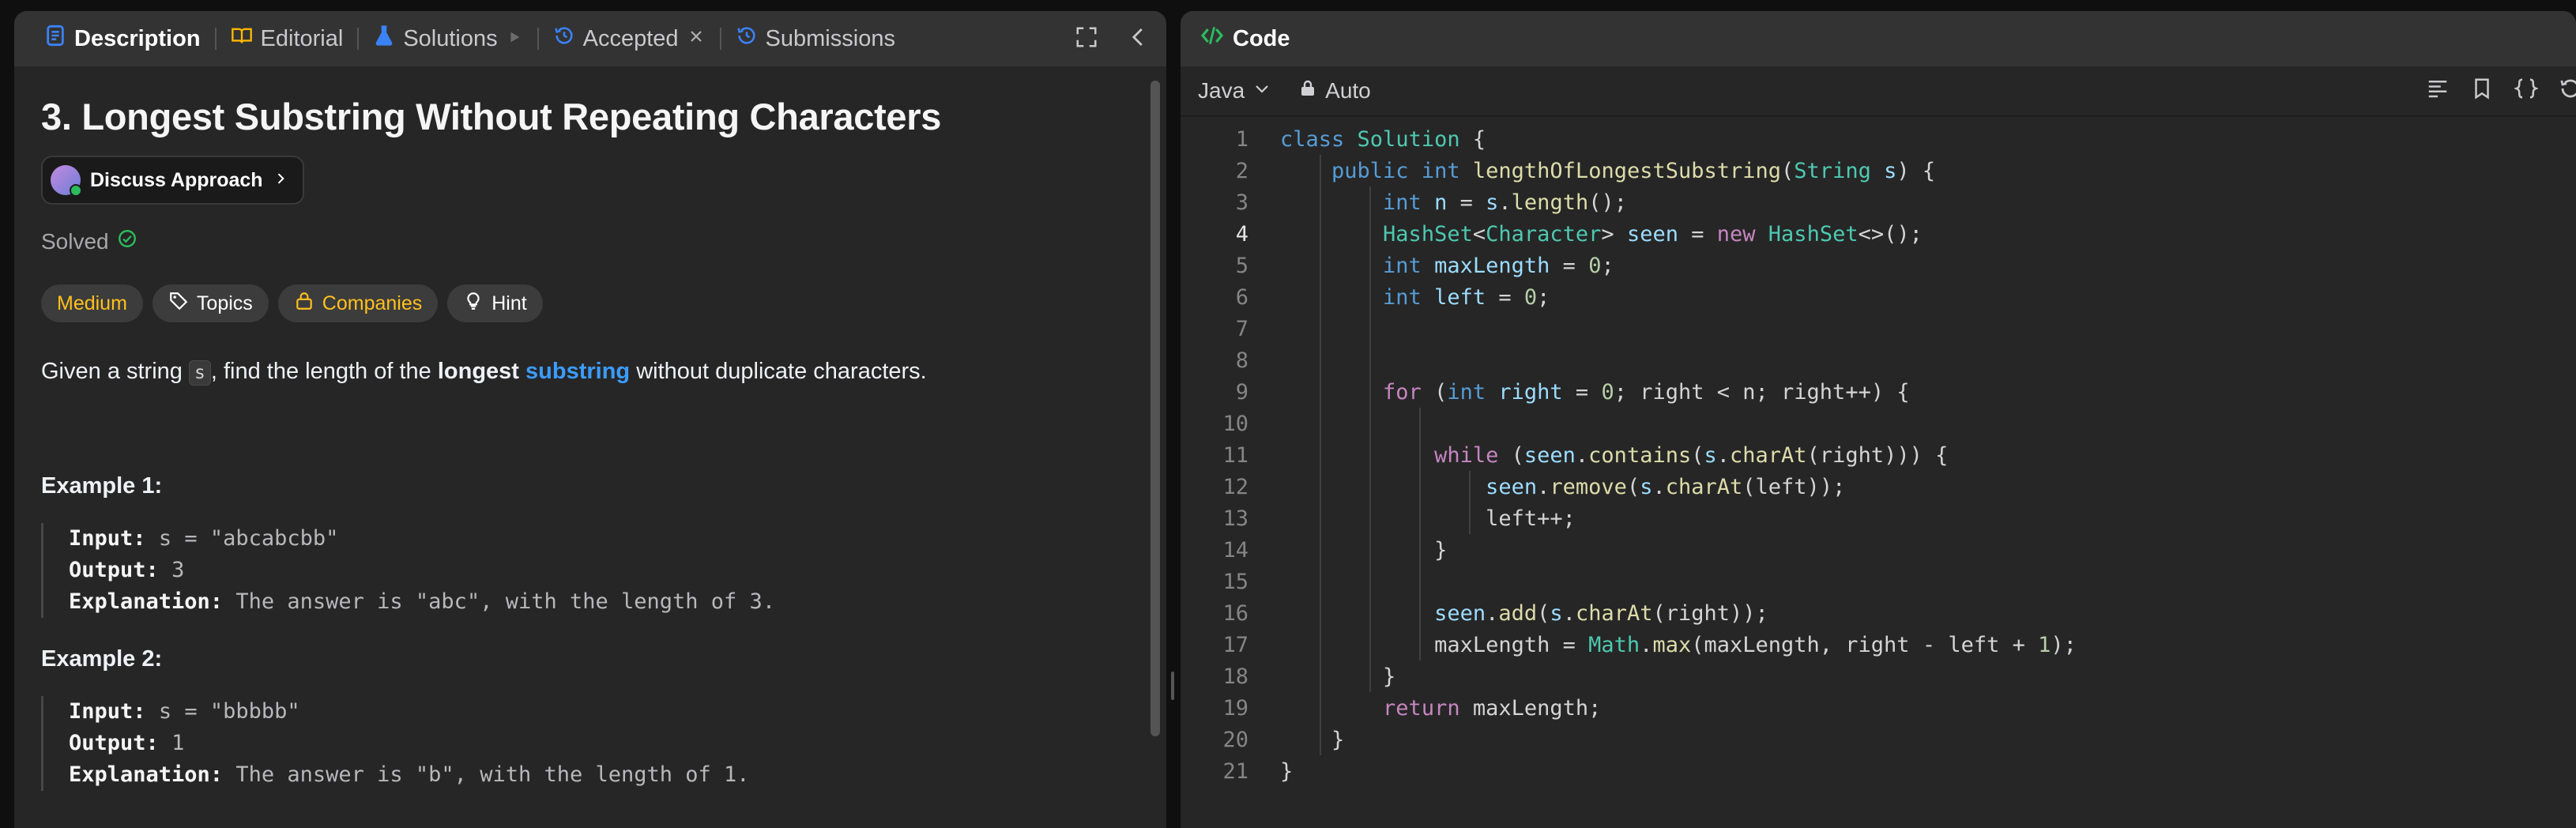  Describe the element at coordinates (55, 39) in the screenshot. I see `description-icon` at that location.